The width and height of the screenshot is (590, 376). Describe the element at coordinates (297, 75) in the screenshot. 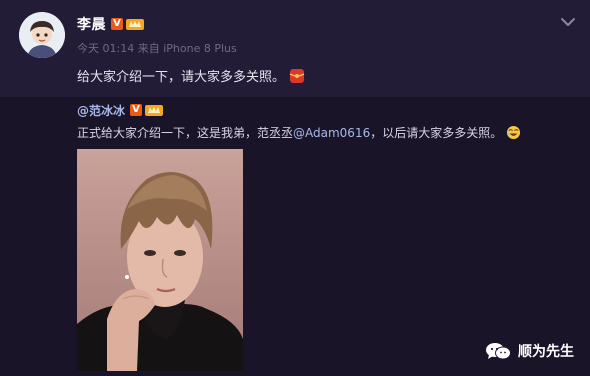

I see `red-envelope-emoji-icon` at that location.